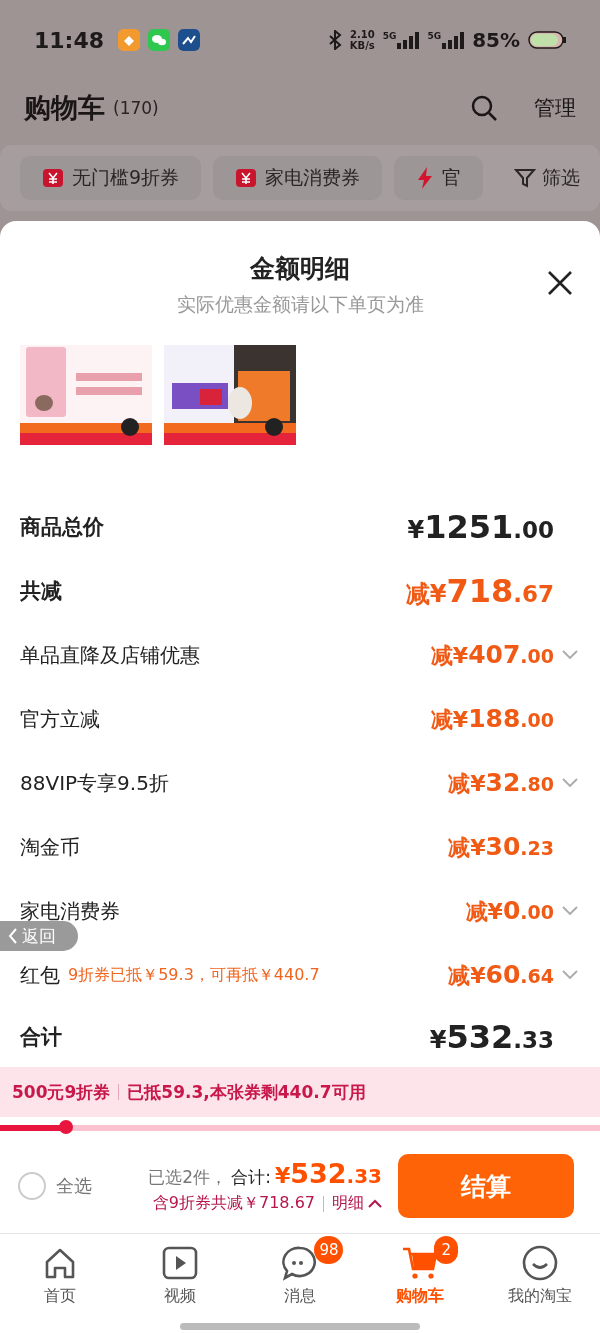  What do you see at coordinates (540, 1262) in the screenshot?
I see `smiley-icon` at bounding box center [540, 1262].